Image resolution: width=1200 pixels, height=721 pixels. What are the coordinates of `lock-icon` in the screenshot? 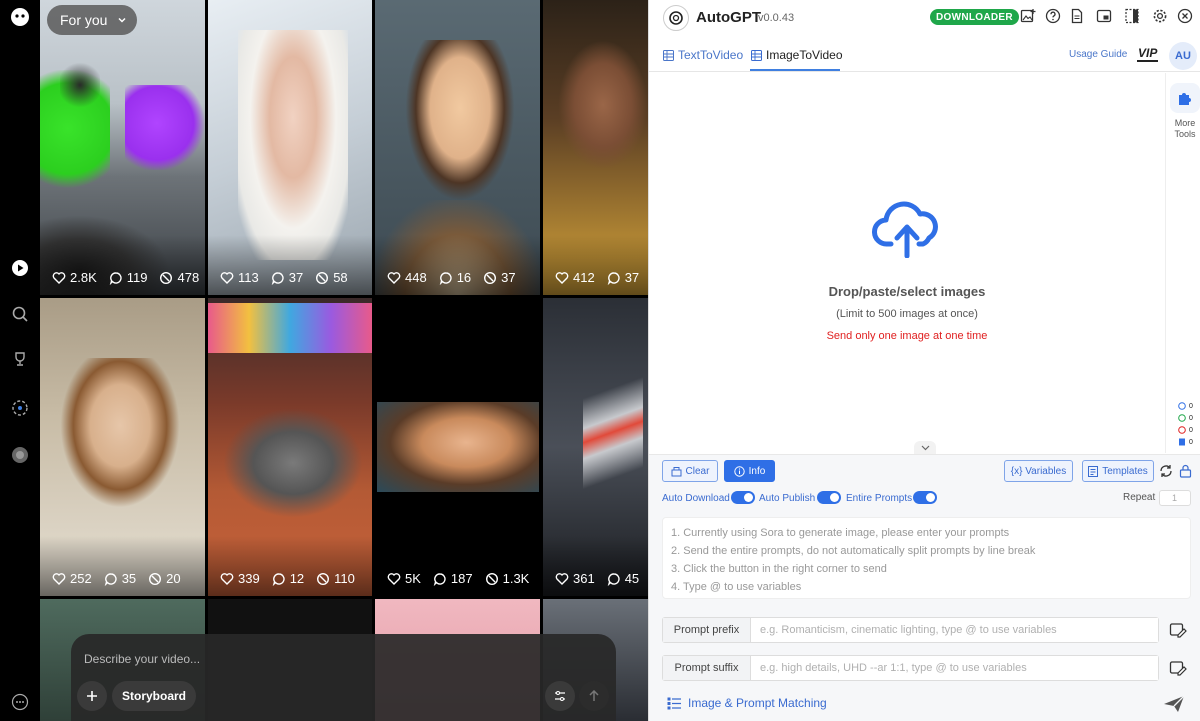 It's located at (1185, 473).